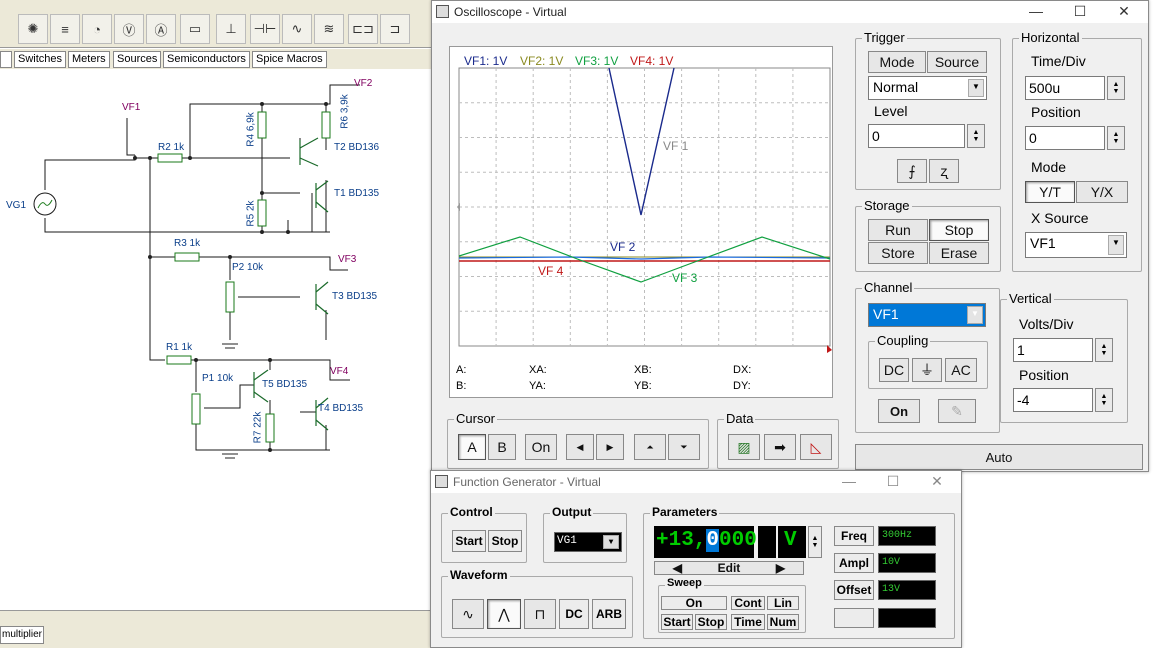 This screenshot has height=648, width=1161. I want to click on auto-button: Auto, so click(999, 457).